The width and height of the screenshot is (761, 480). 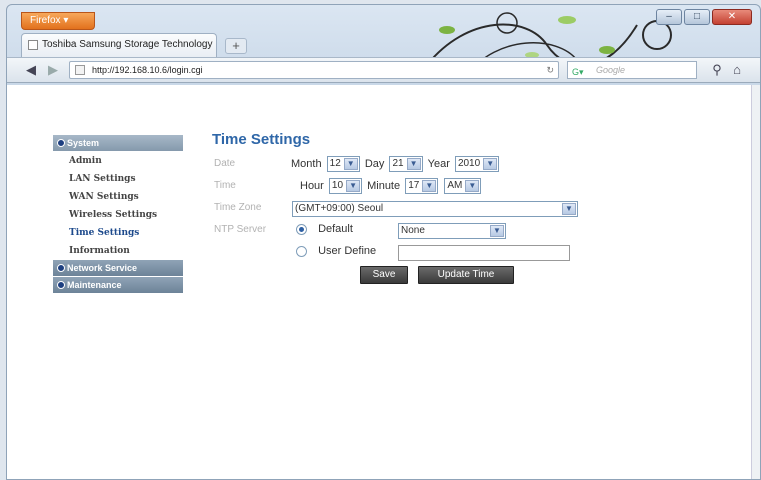 I want to click on day-select: 21 ▼, so click(x=406, y=164).